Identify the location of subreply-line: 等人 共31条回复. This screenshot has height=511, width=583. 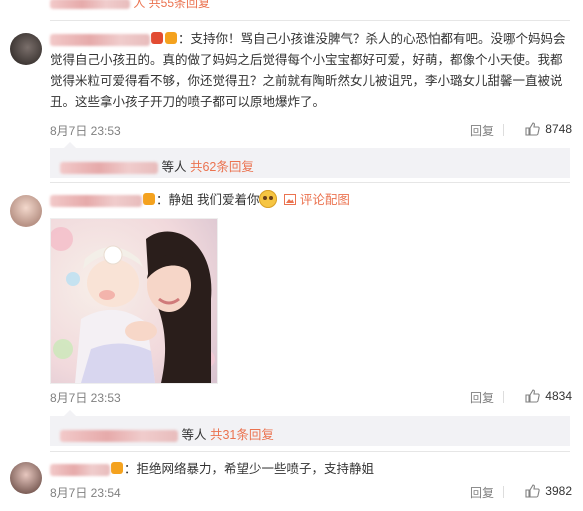
(167, 433).